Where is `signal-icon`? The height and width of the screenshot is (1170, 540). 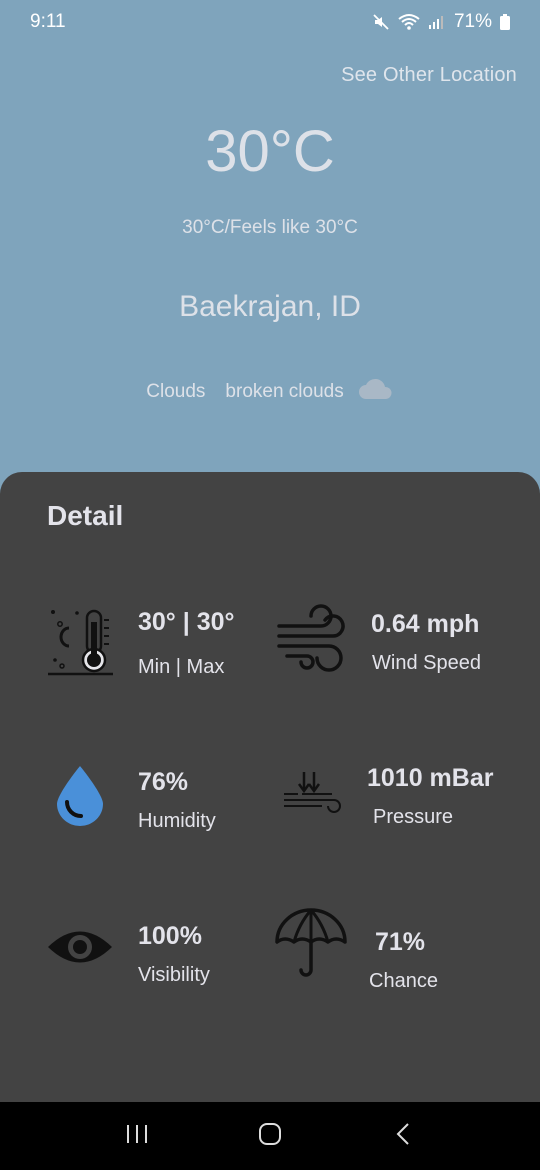 signal-icon is located at coordinates (437, 22).